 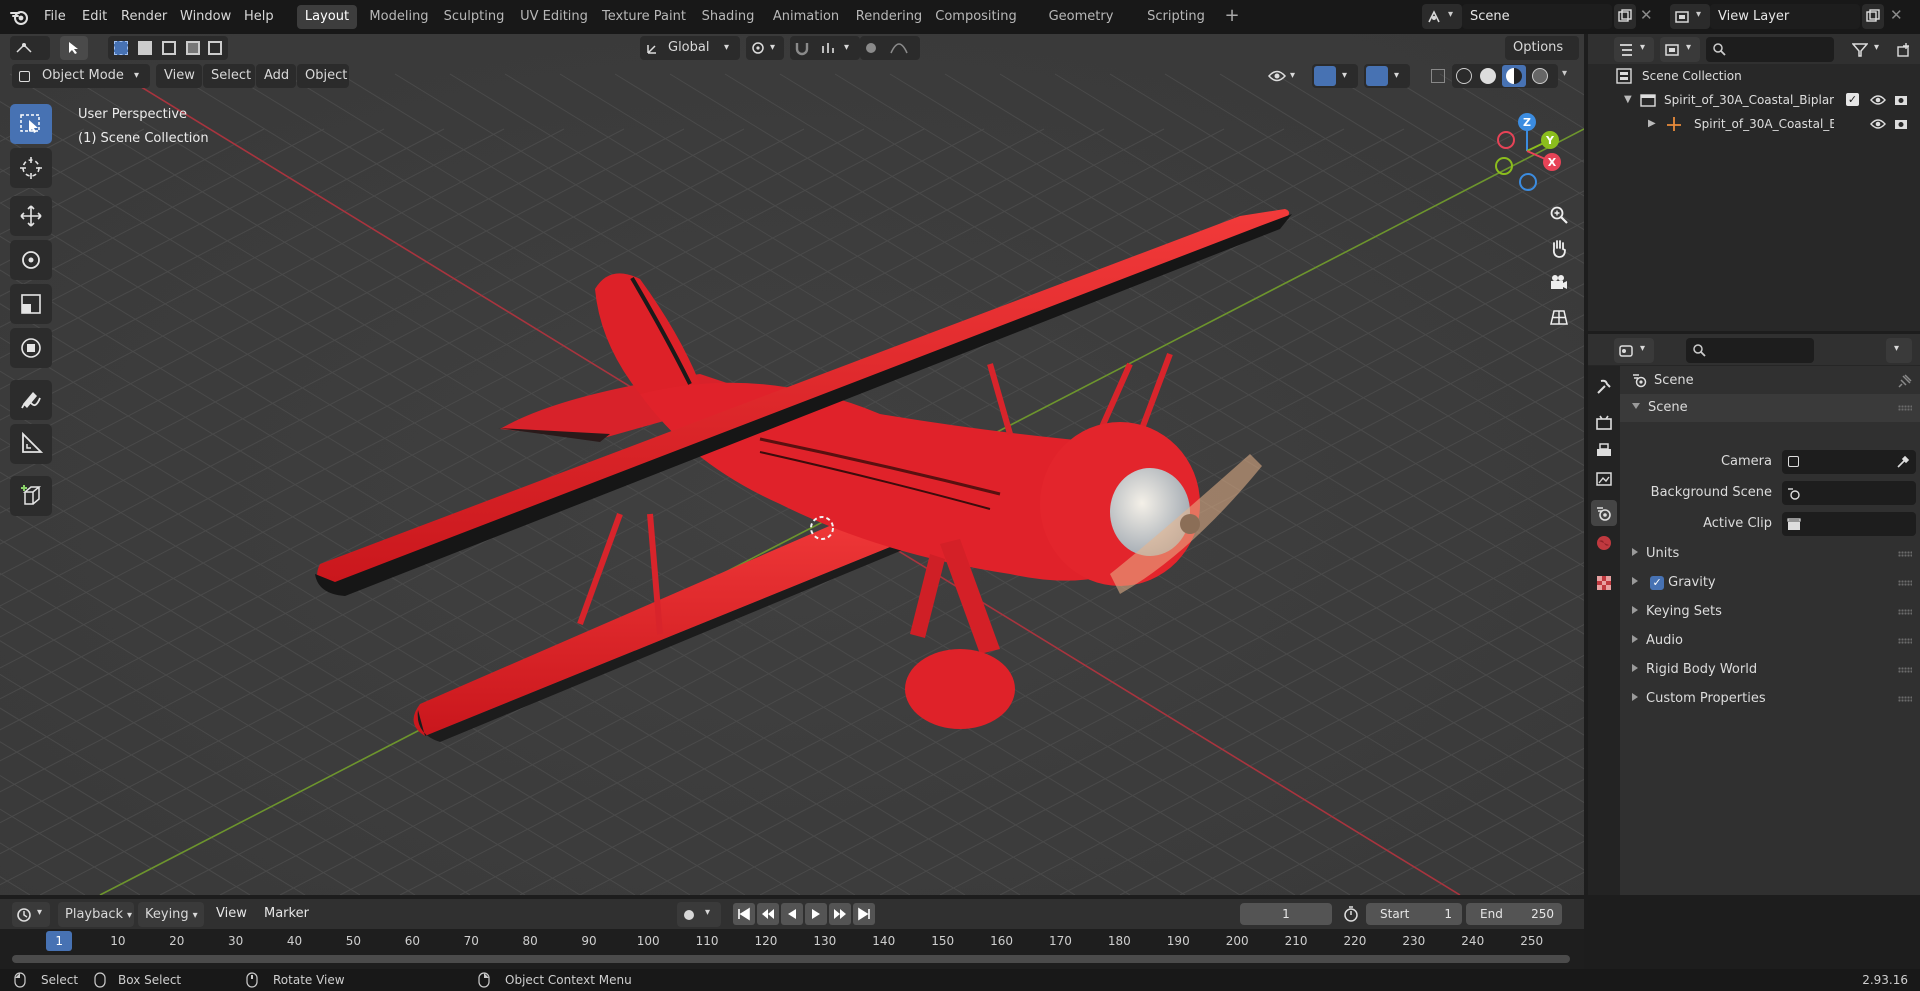 What do you see at coordinates (1537, 16) in the screenshot?
I see `scene-name-field: Scene` at bounding box center [1537, 16].